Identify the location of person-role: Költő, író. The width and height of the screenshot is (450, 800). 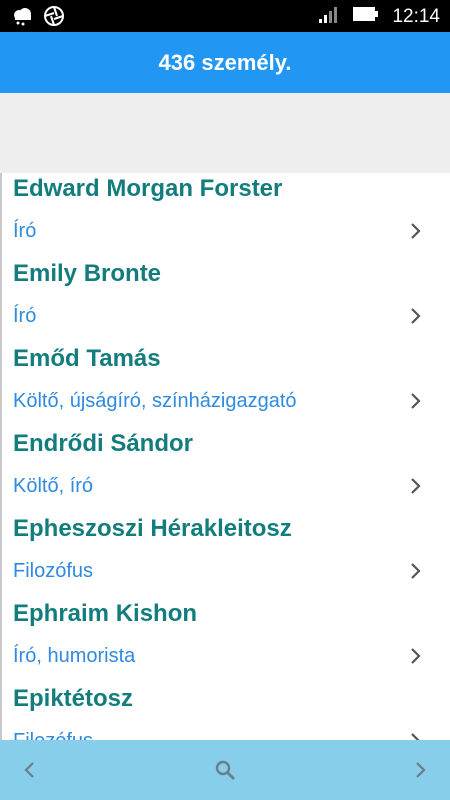
(53, 486).